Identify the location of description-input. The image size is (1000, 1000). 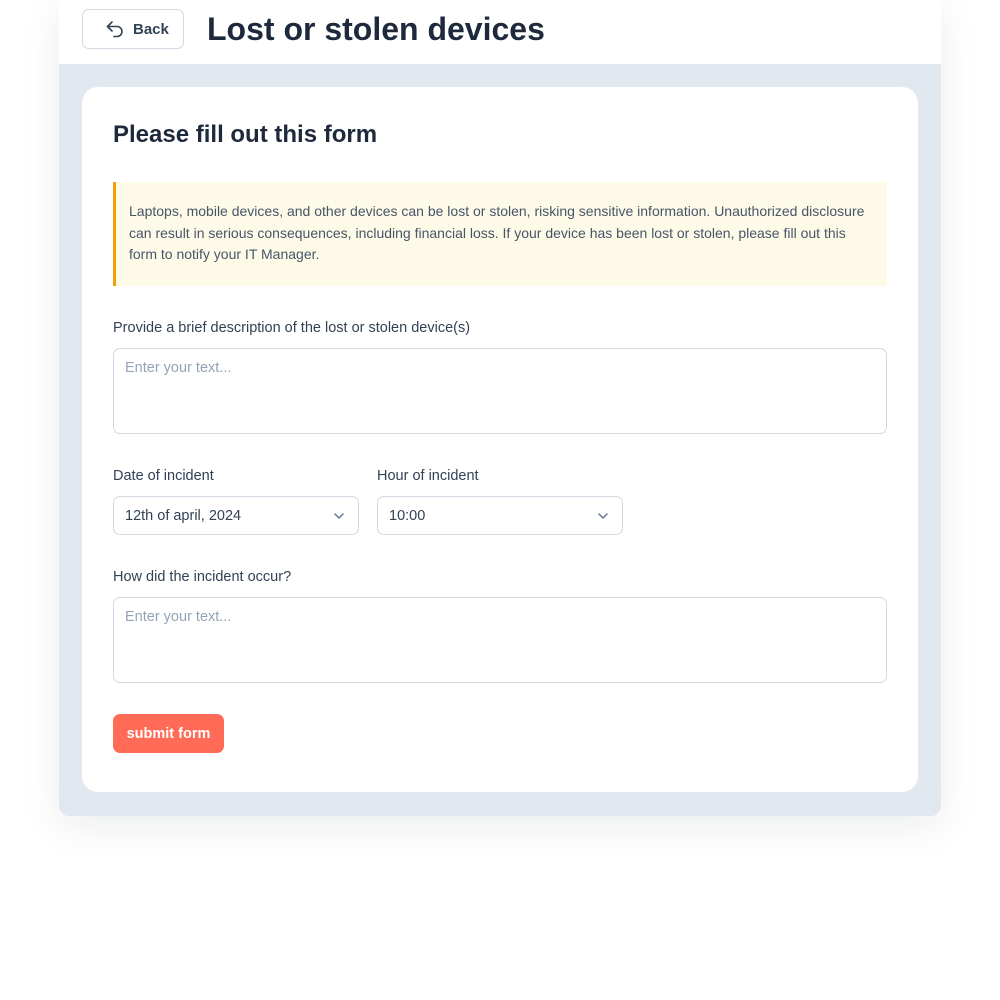
(500, 391).